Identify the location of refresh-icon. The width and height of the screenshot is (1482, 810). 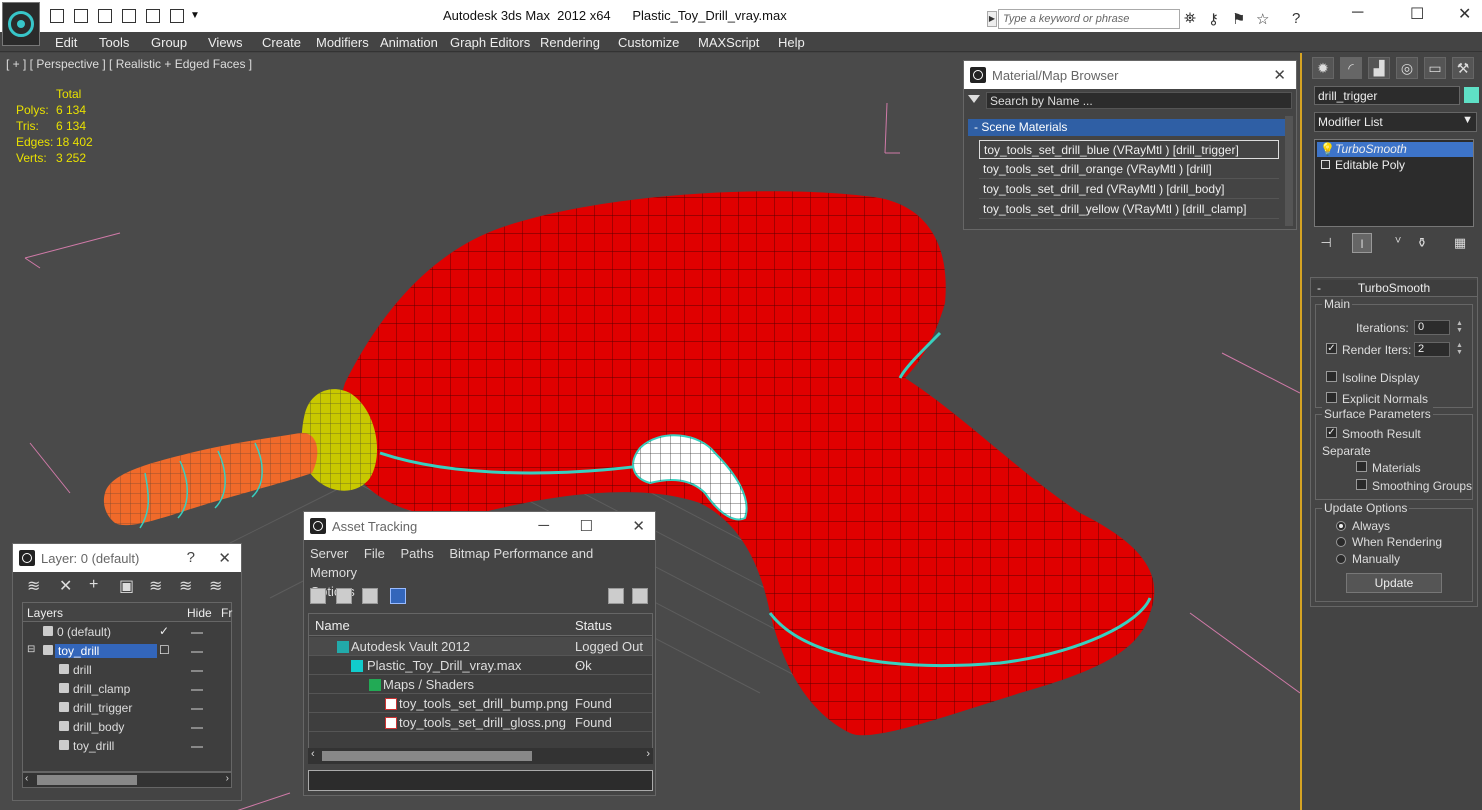
(318, 596).